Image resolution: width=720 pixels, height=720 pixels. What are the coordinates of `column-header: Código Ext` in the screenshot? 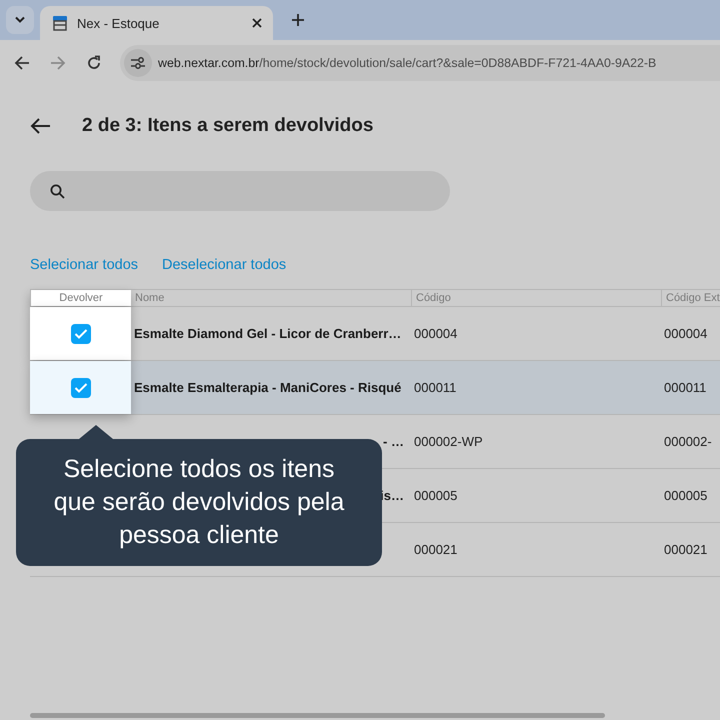 It's located at (690, 298).